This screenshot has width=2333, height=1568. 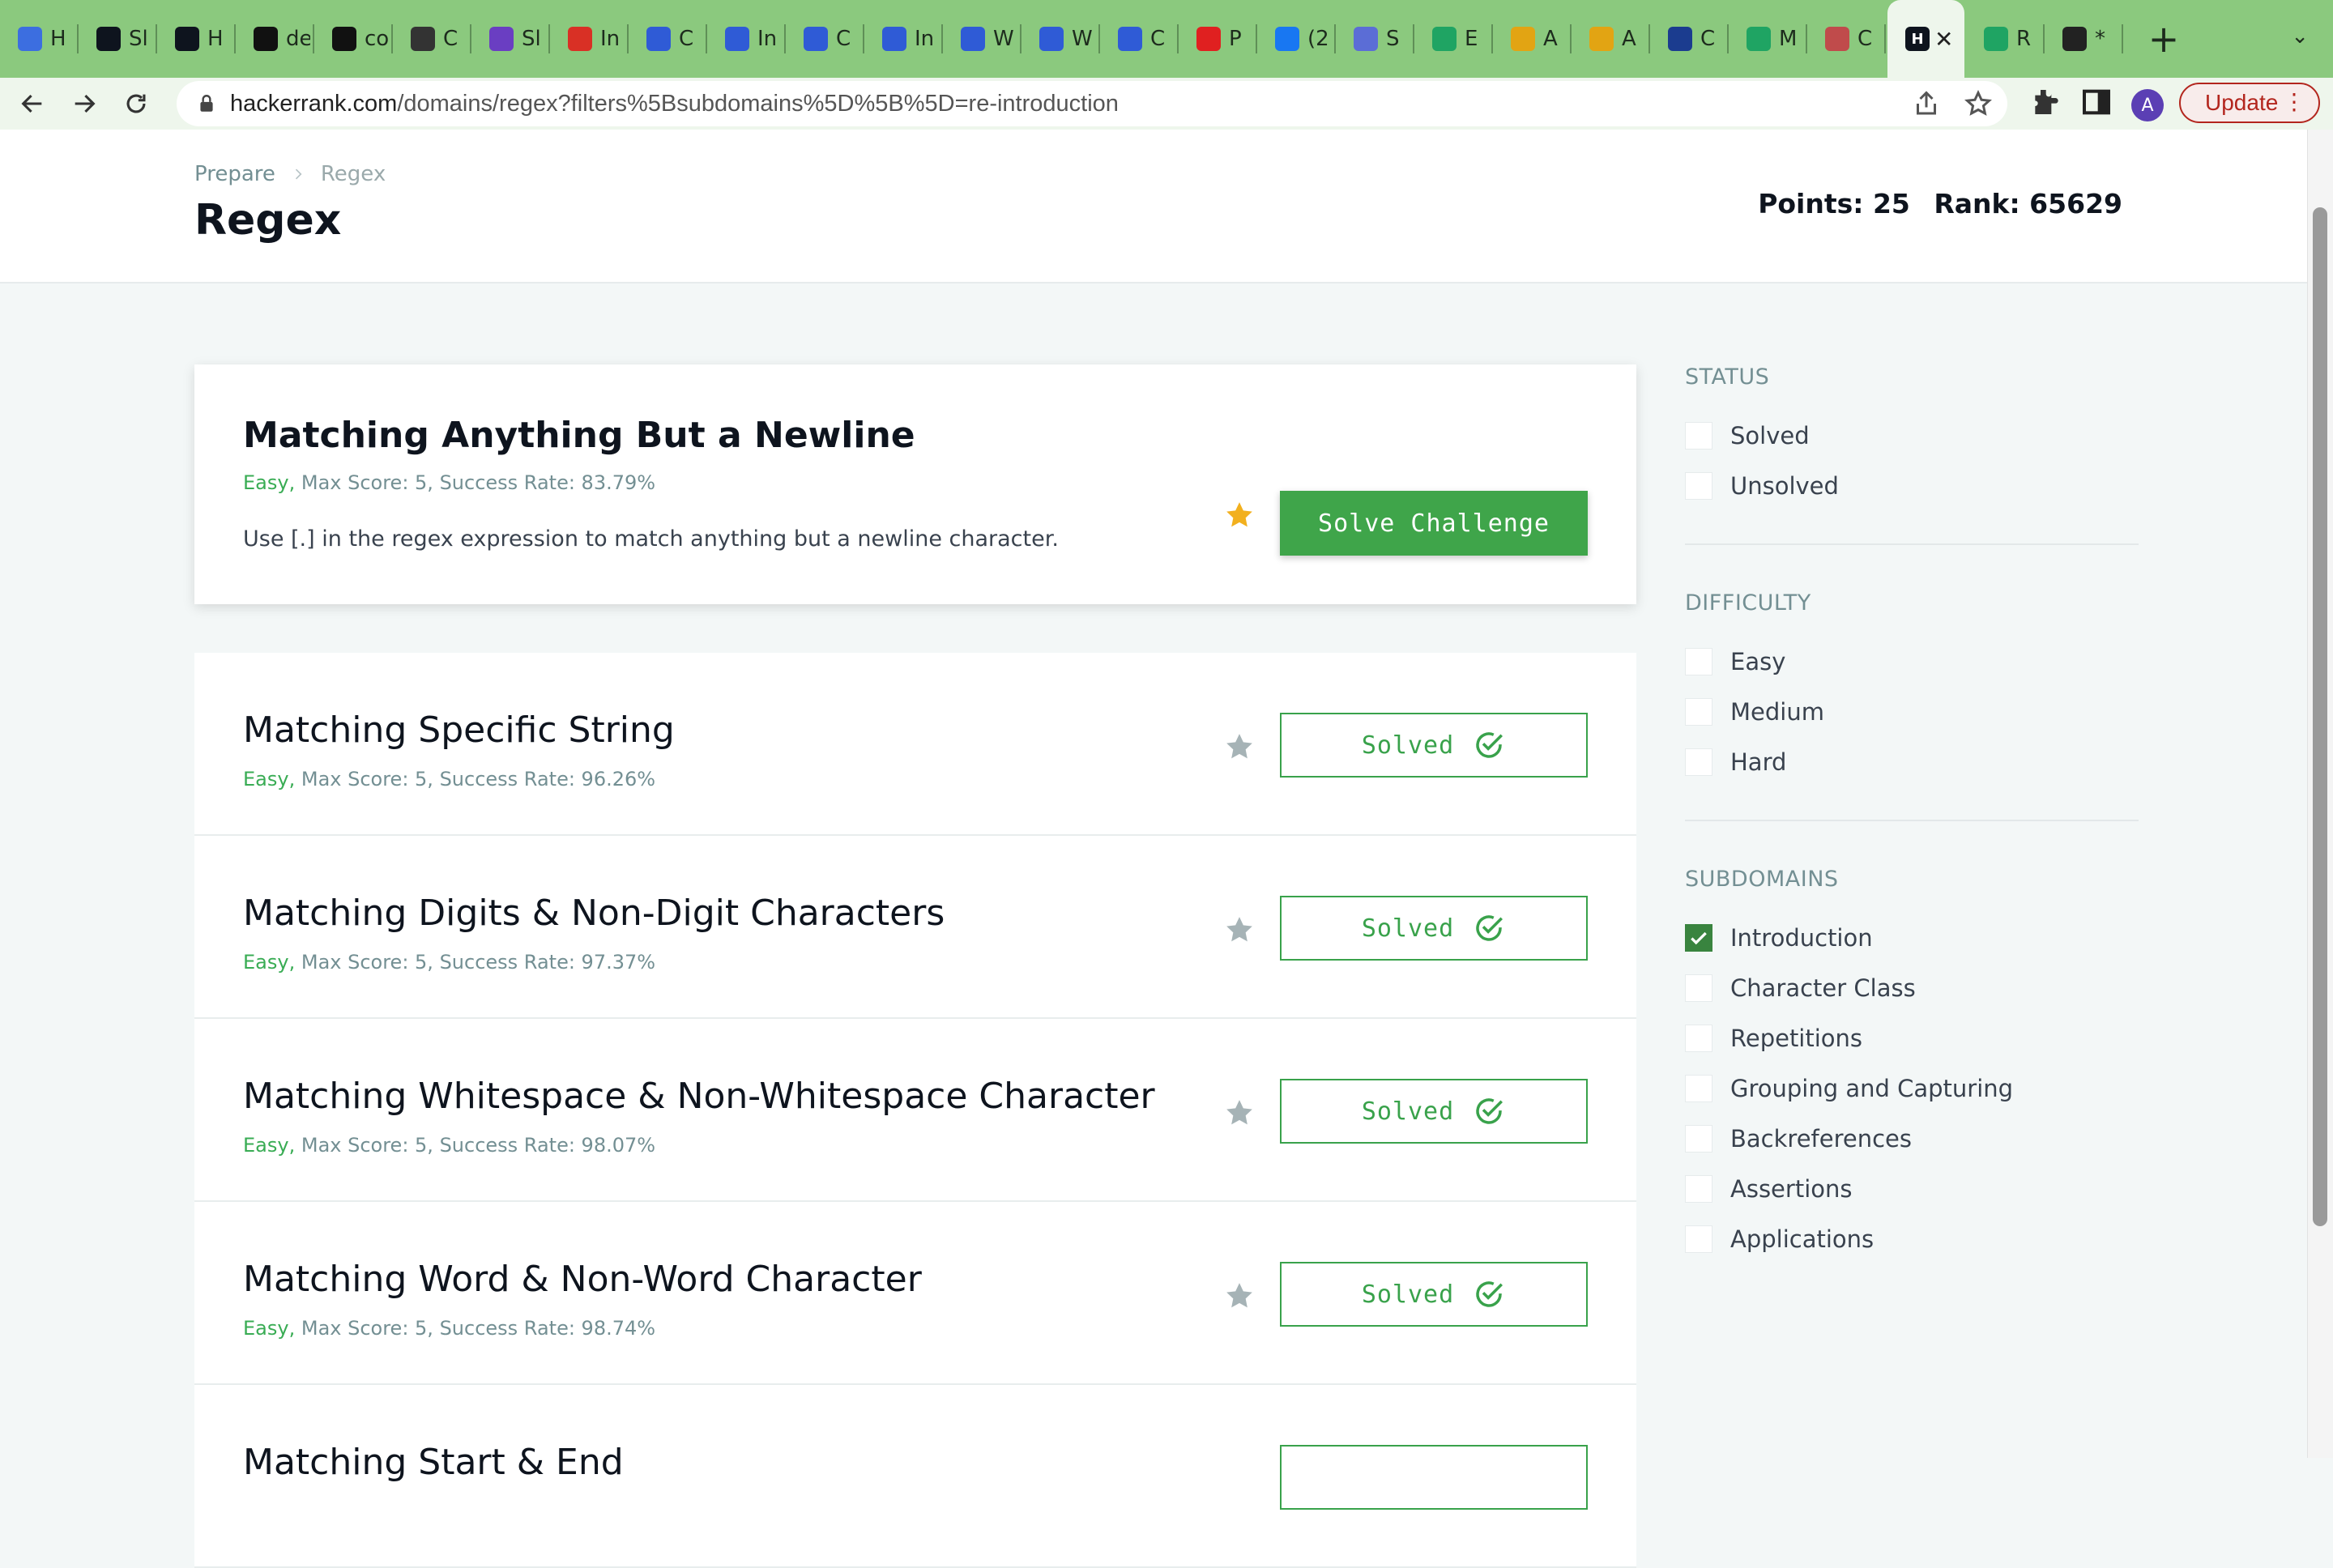 What do you see at coordinates (1770, 436) in the screenshot?
I see `filter-label: Solved` at bounding box center [1770, 436].